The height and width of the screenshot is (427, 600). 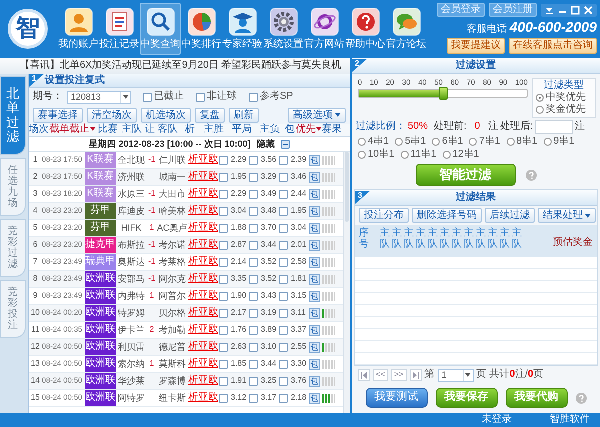 I want to click on slider-track, so click(x=443, y=93).